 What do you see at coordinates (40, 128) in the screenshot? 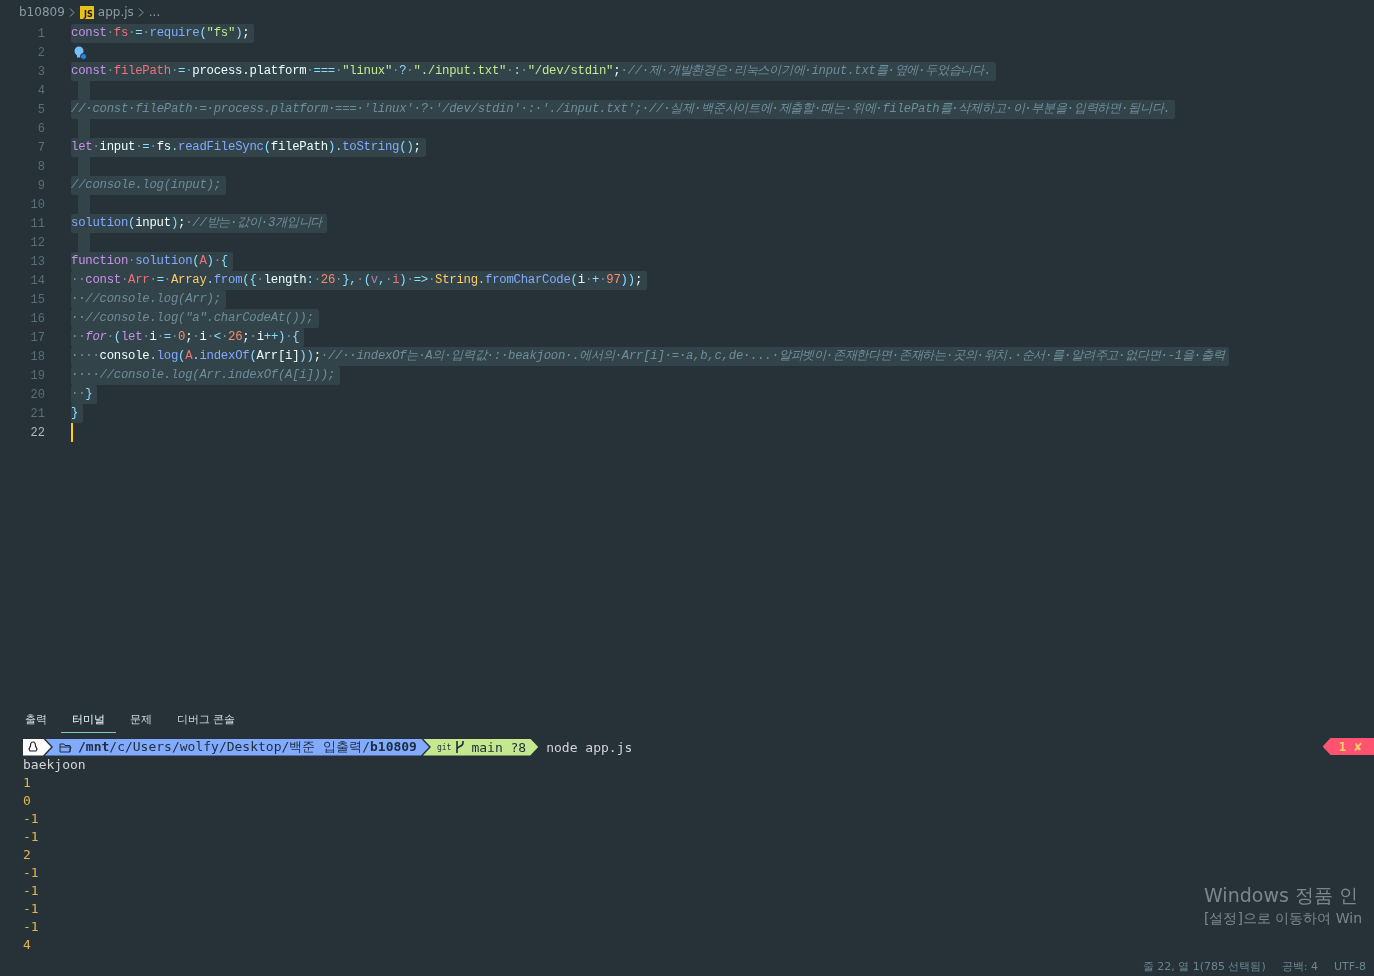
I see `line-number: 6` at bounding box center [40, 128].